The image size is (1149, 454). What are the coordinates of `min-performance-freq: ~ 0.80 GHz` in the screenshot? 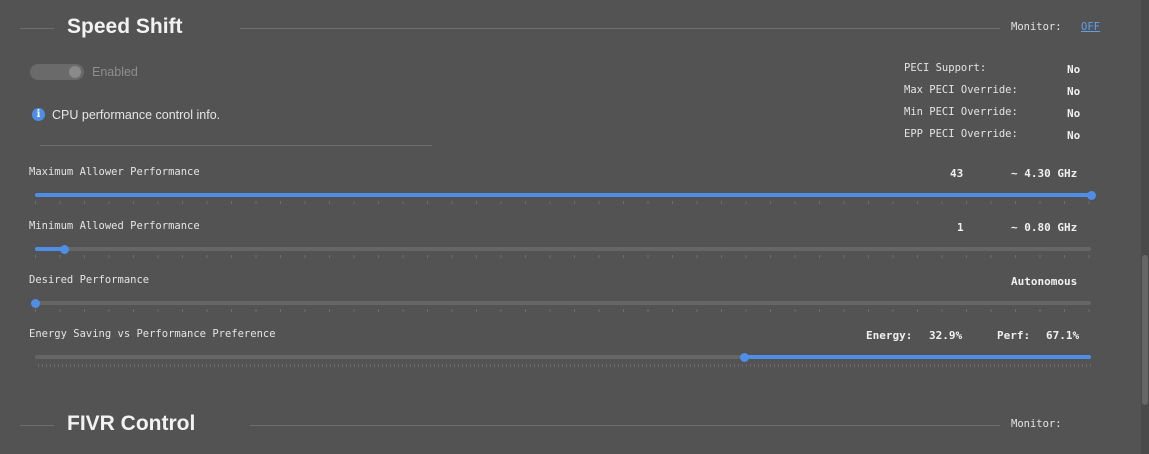 It's located at (1044, 227).